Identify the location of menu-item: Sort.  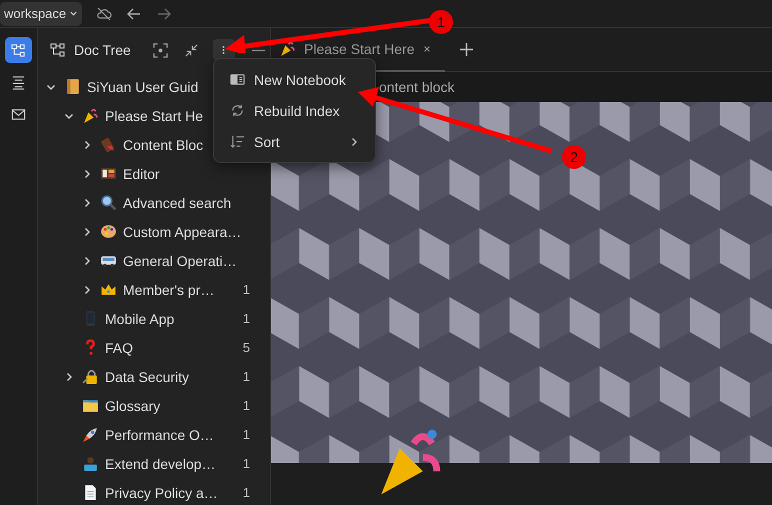
(294, 141).